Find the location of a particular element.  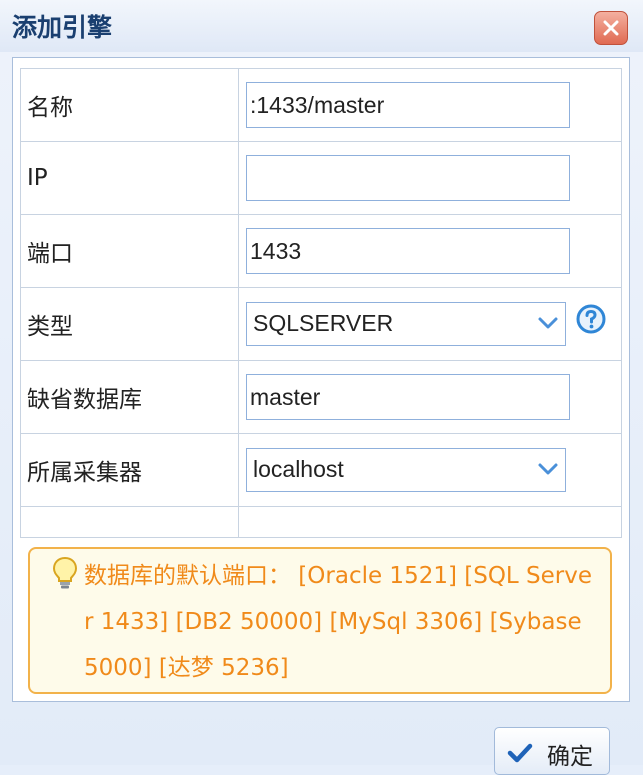

collector-label: 所属采集器 is located at coordinates (129, 470).